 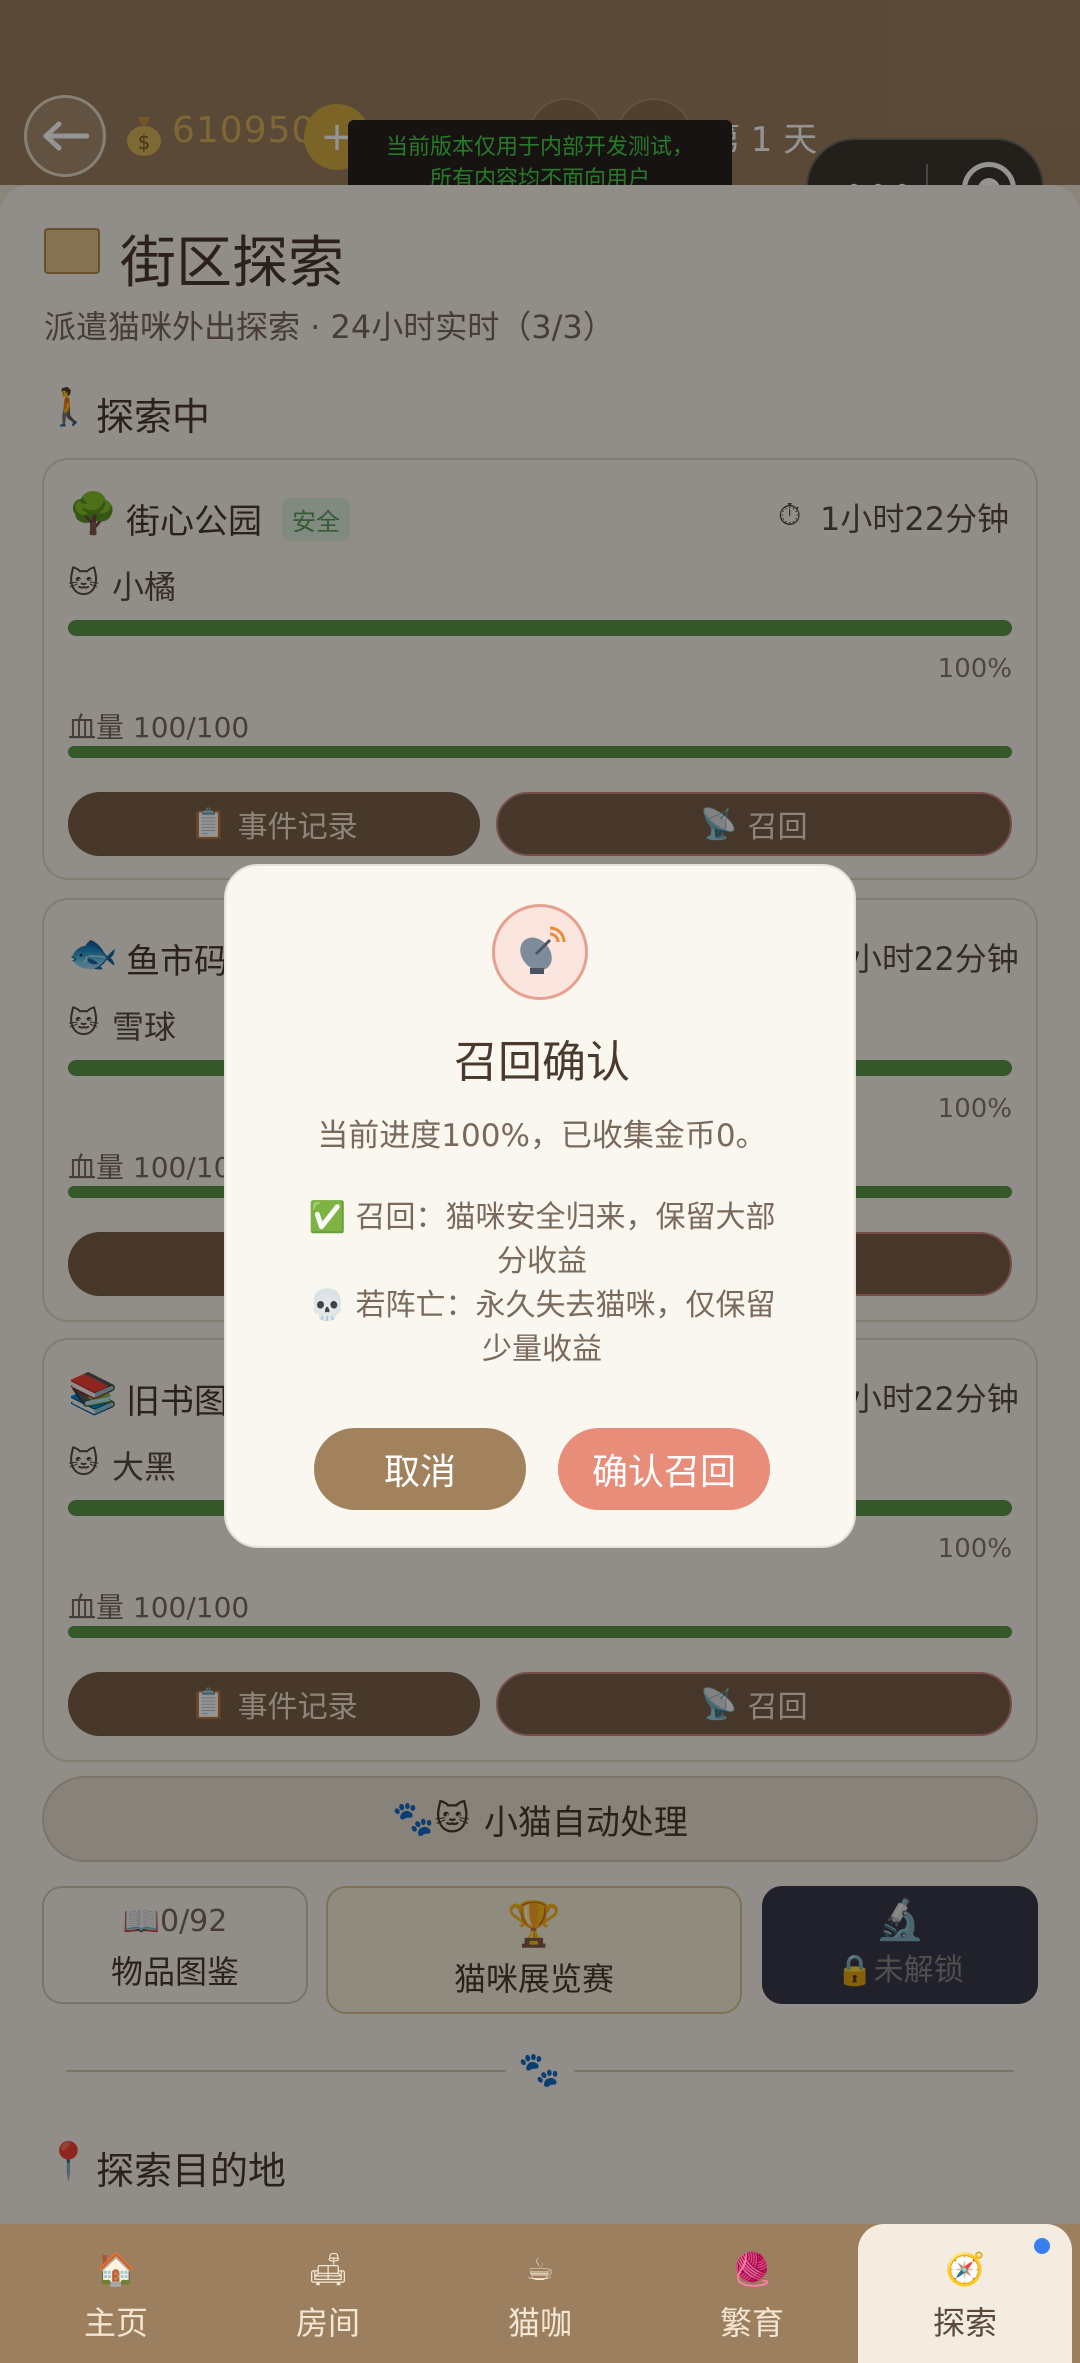 I want to click on check-icon: ✅, so click(x=327, y=1217).